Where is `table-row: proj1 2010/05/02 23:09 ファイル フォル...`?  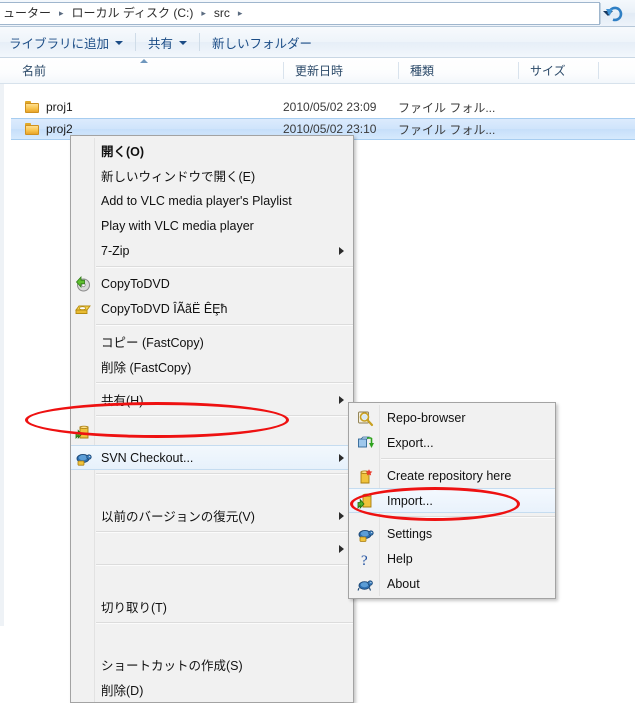 table-row: proj1 2010/05/02 23:09 ファイル フォル... is located at coordinates (323, 107).